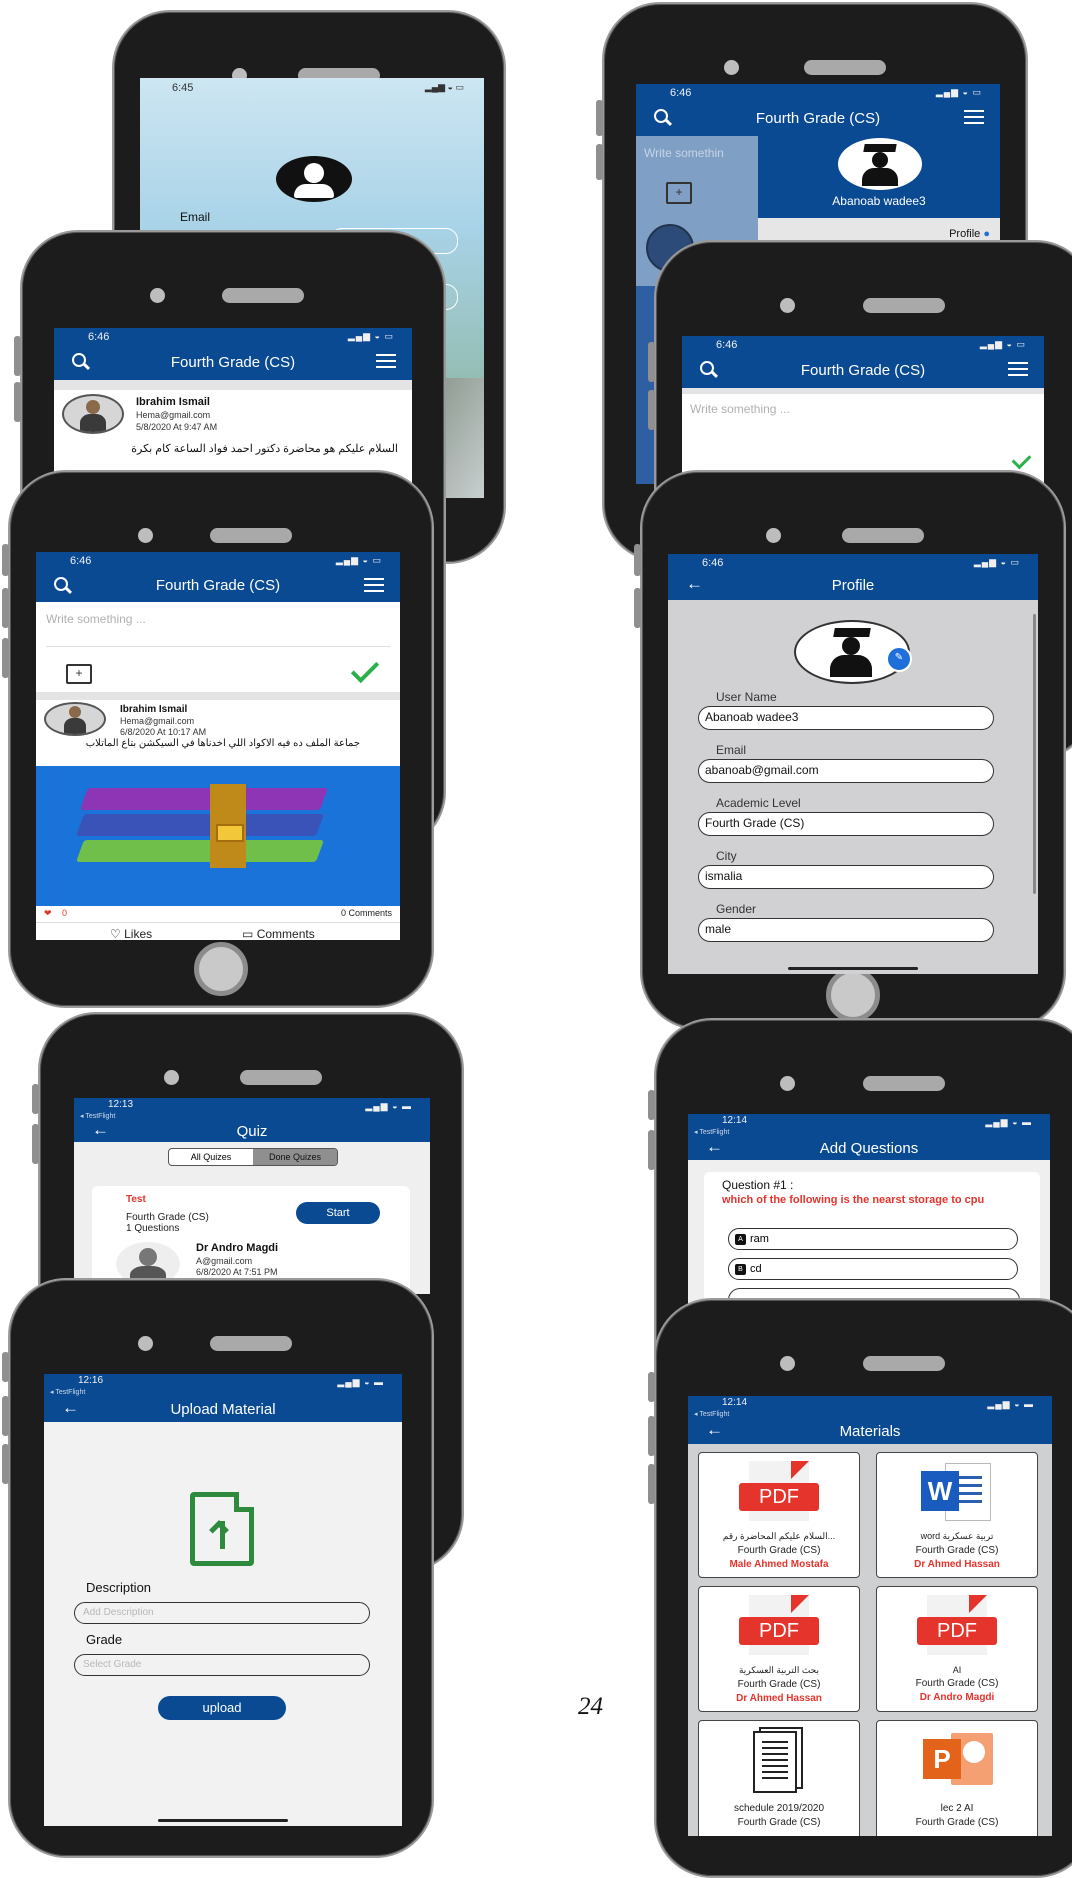 The height and width of the screenshot is (1878, 1072). Describe the element at coordinates (211, 1157) in the screenshot. I see `tab-all-quizes: All Quizes` at that location.